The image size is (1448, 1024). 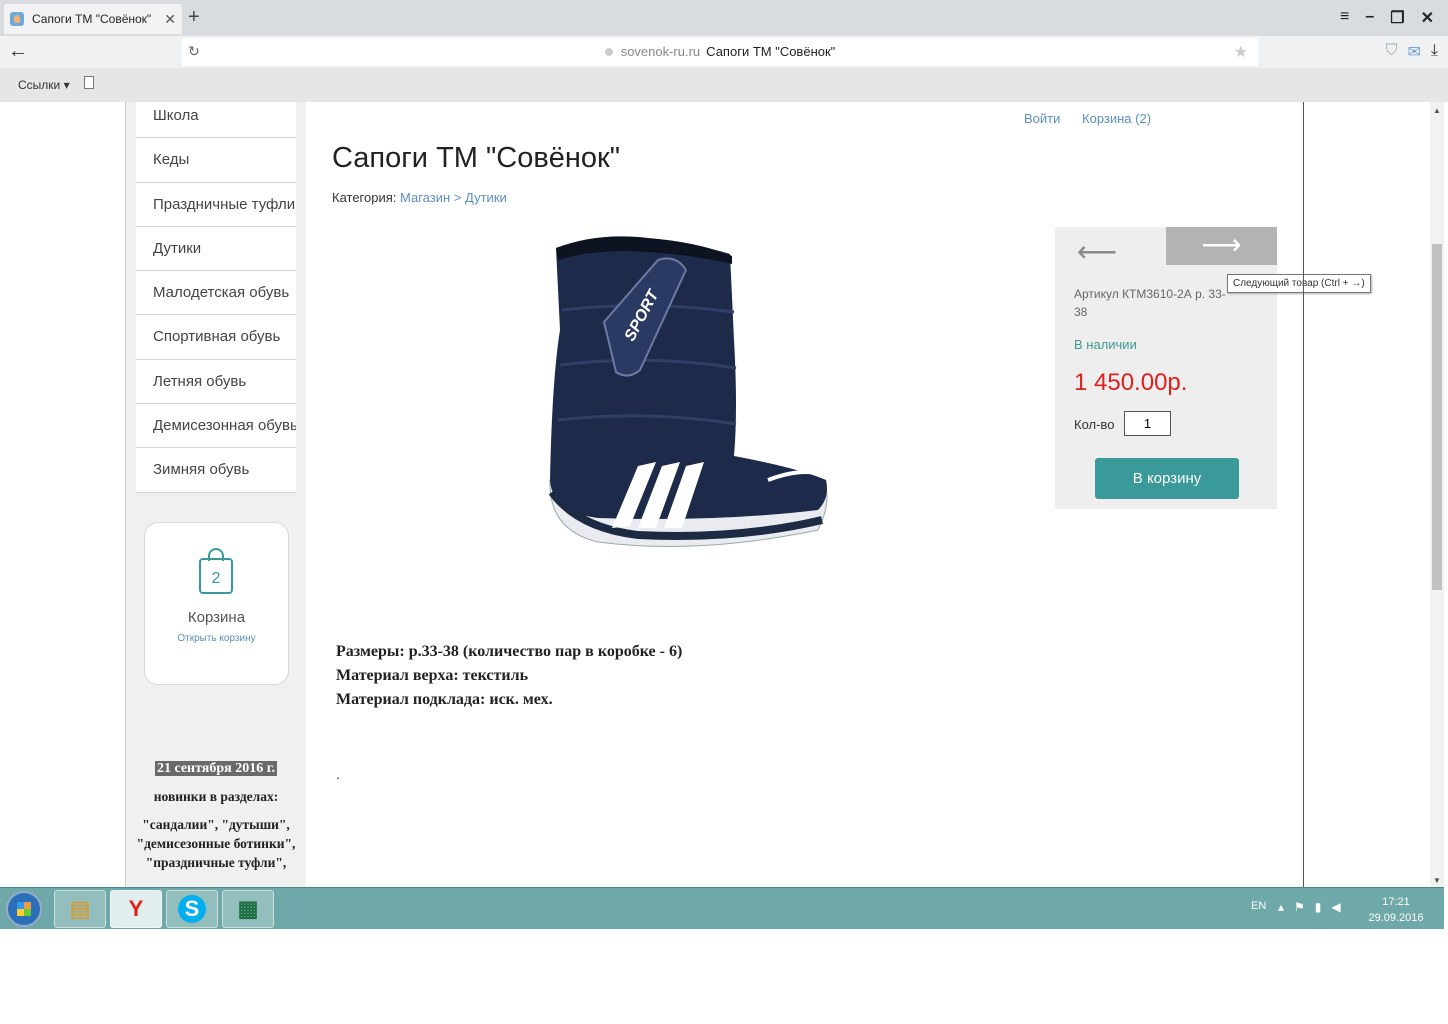 I want to click on menu-item-party-shoes: Праздничные туфли, so click(x=216, y=204).